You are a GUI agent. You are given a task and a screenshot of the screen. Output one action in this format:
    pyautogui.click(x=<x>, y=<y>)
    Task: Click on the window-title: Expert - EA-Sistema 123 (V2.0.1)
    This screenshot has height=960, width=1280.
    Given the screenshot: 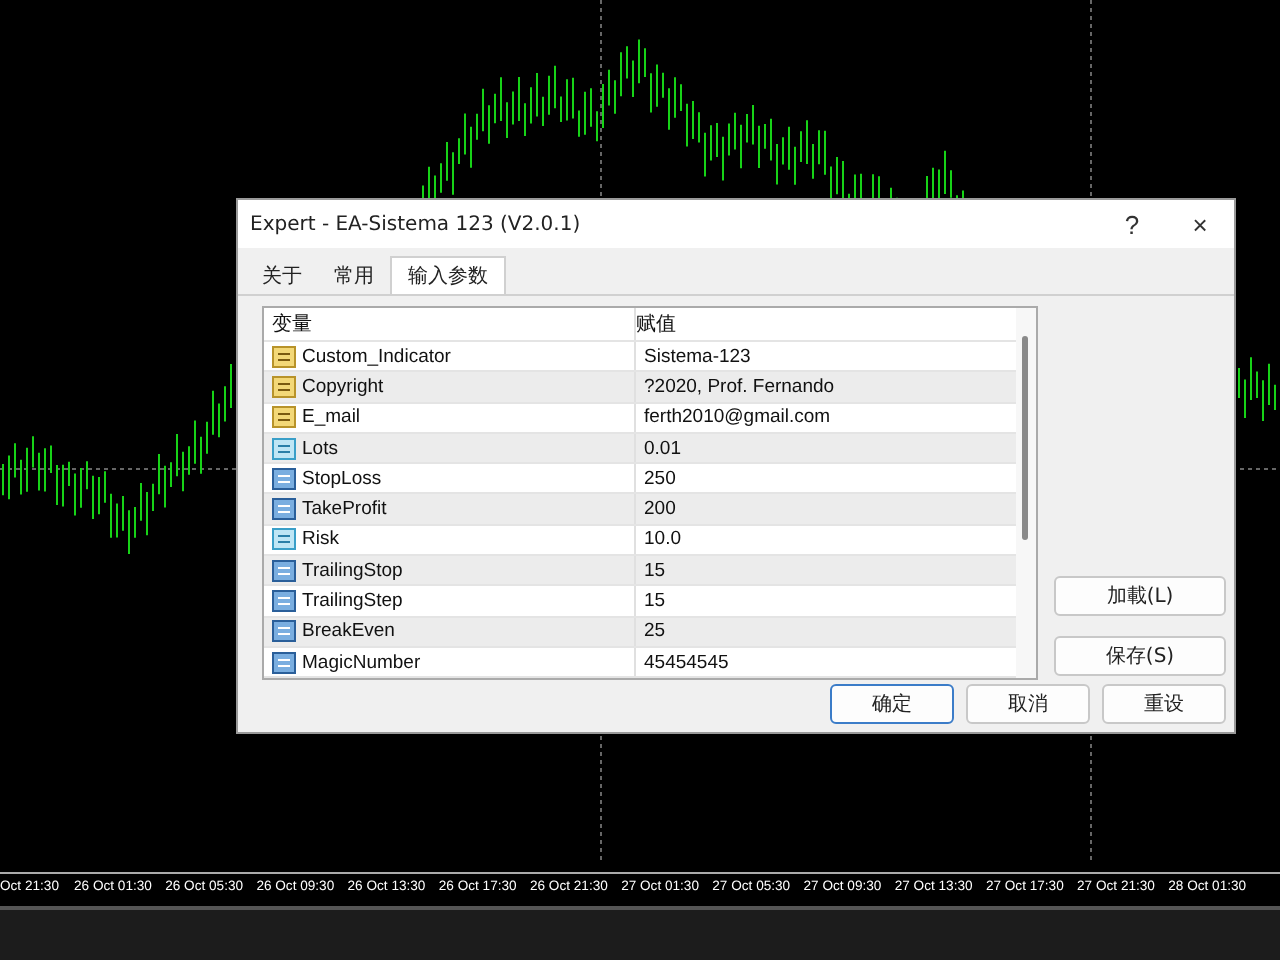 What is the action you would take?
    pyautogui.click(x=416, y=224)
    